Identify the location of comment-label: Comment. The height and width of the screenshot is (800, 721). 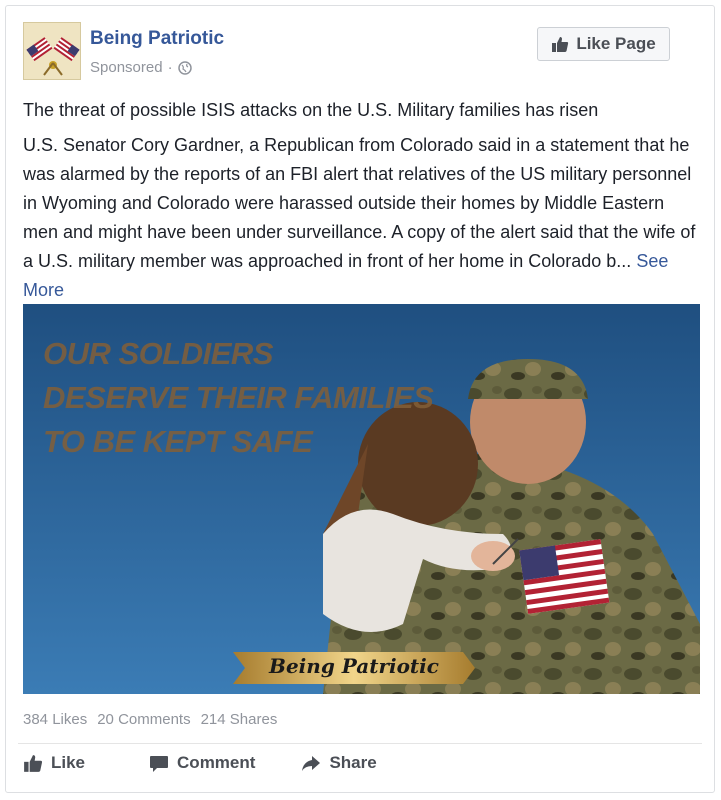
(216, 762).